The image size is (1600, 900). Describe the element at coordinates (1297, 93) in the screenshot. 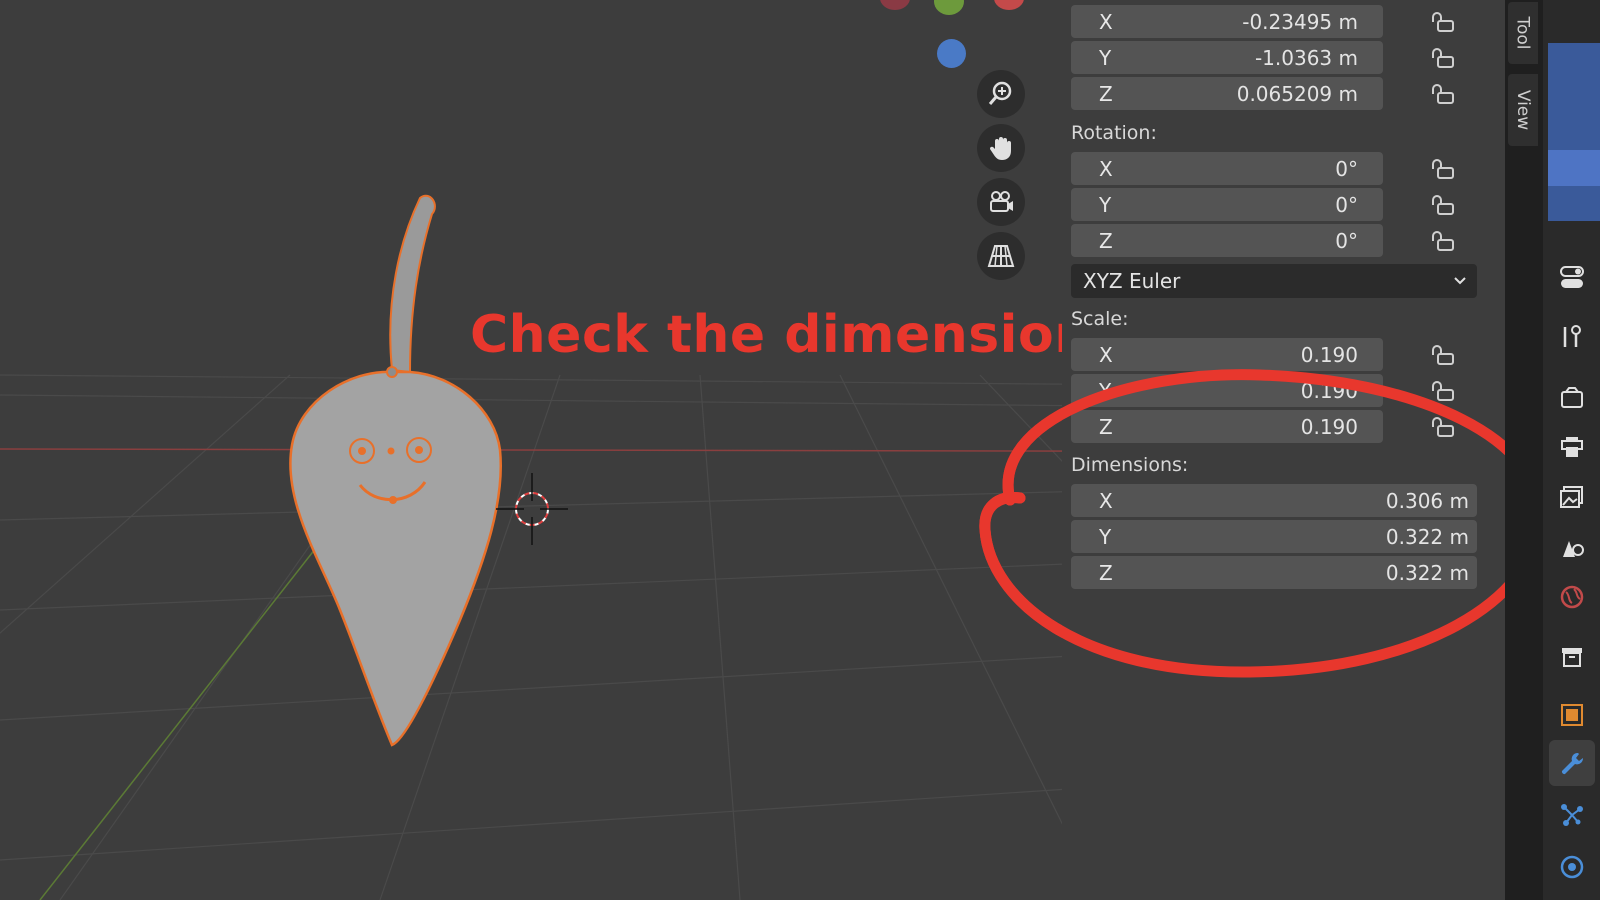

I see `field-value: 0.065209 m` at that location.